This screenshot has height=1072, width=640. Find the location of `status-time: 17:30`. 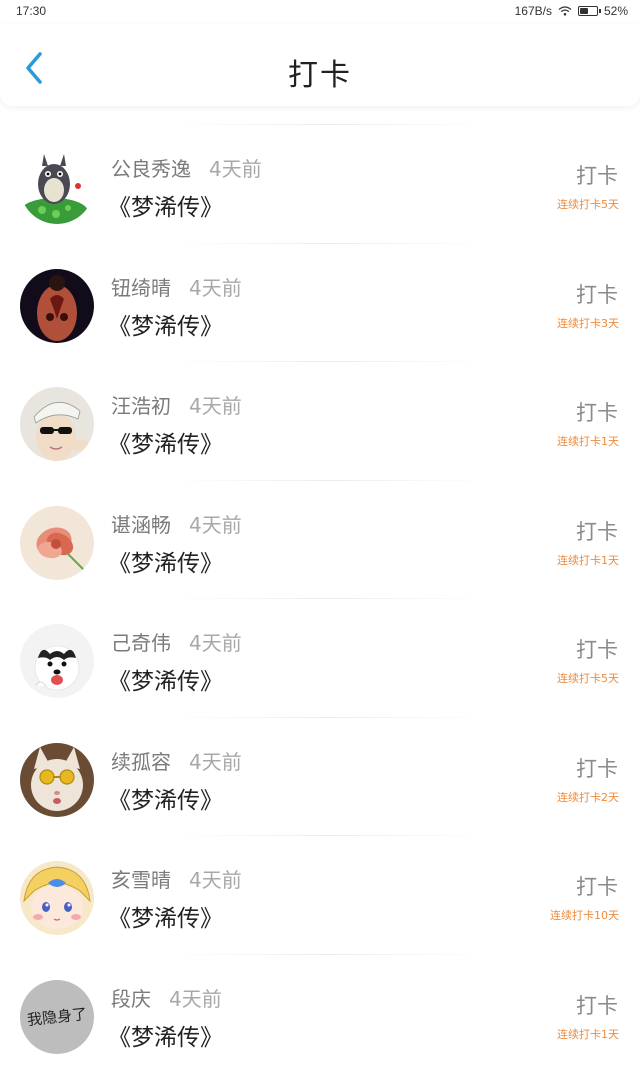

status-time: 17:30 is located at coordinates (31, 11).